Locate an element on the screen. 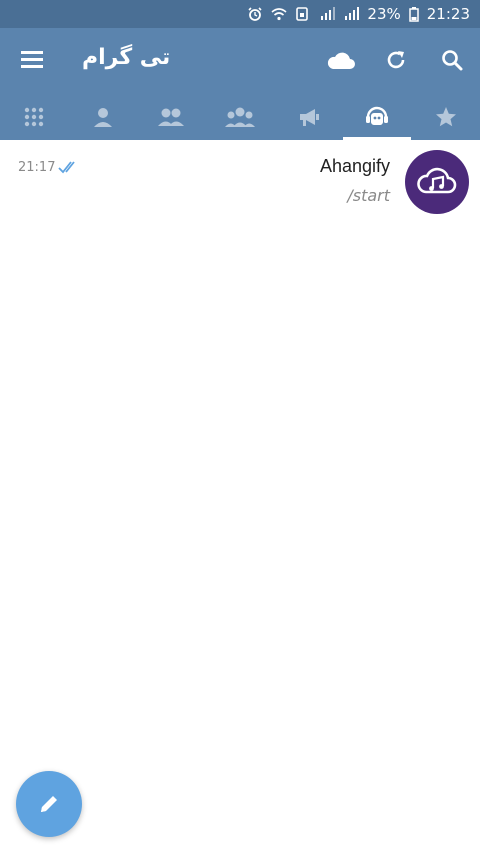 Image resolution: width=480 pixels, height=853 pixels. battery-percent: 23% is located at coordinates (384, 14).